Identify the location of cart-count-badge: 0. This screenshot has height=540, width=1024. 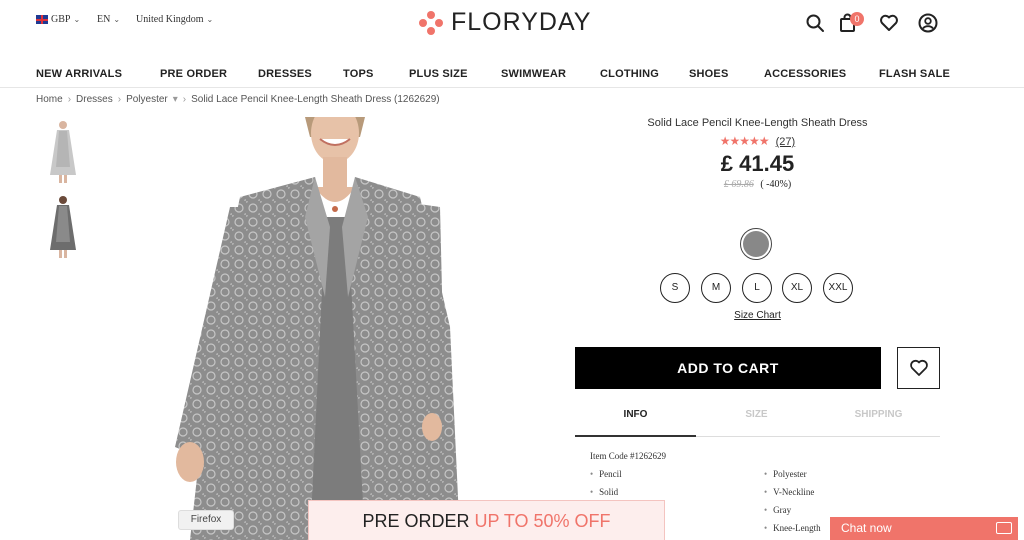
(857, 19).